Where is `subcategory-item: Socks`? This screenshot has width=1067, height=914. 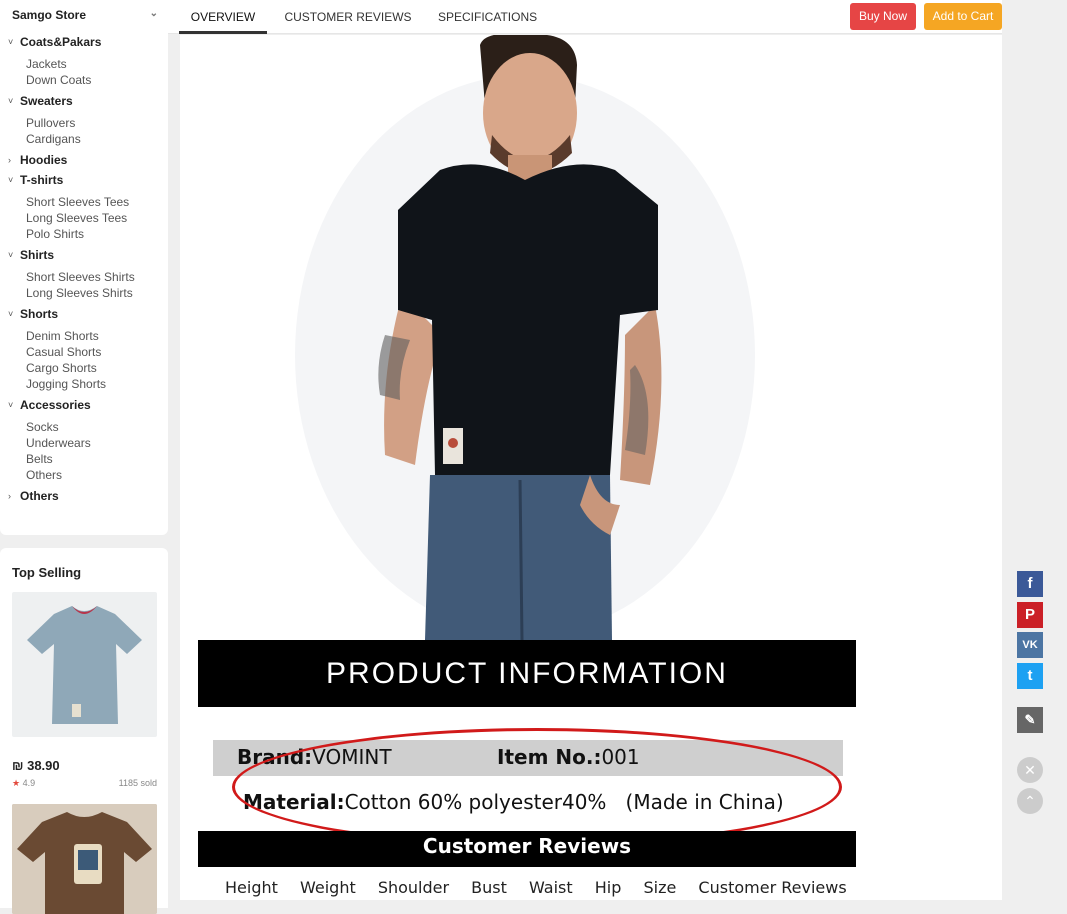 subcategory-item: Socks is located at coordinates (85, 427).